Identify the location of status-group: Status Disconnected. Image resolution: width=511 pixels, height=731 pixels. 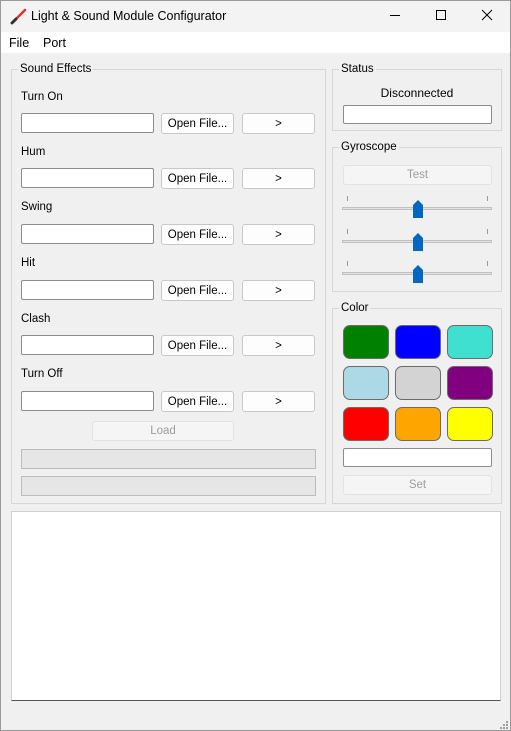
(417, 97).